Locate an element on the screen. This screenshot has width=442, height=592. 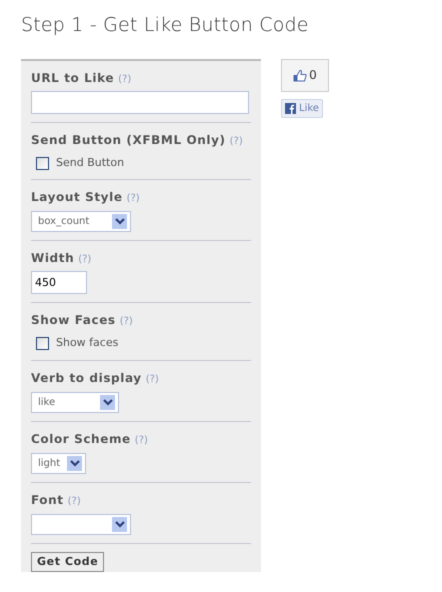
field-label: Font is located at coordinates (47, 500).